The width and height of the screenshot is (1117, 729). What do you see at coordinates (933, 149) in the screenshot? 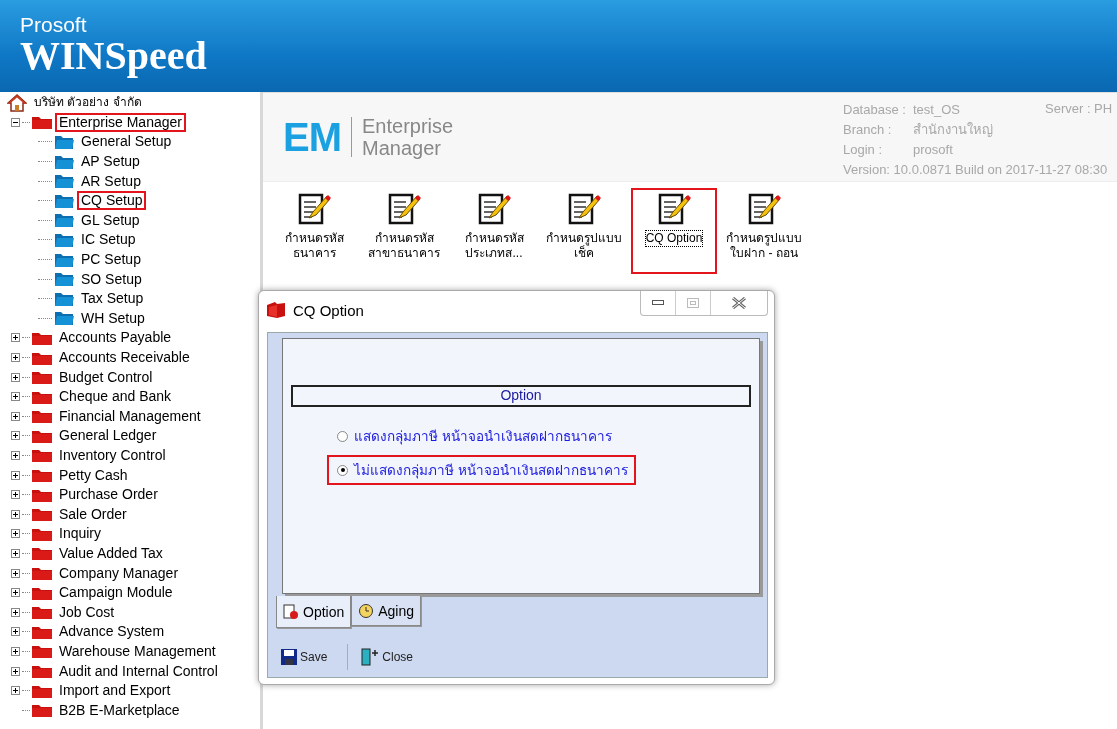
I see `info-value: prosoft` at bounding box center [933, 149].